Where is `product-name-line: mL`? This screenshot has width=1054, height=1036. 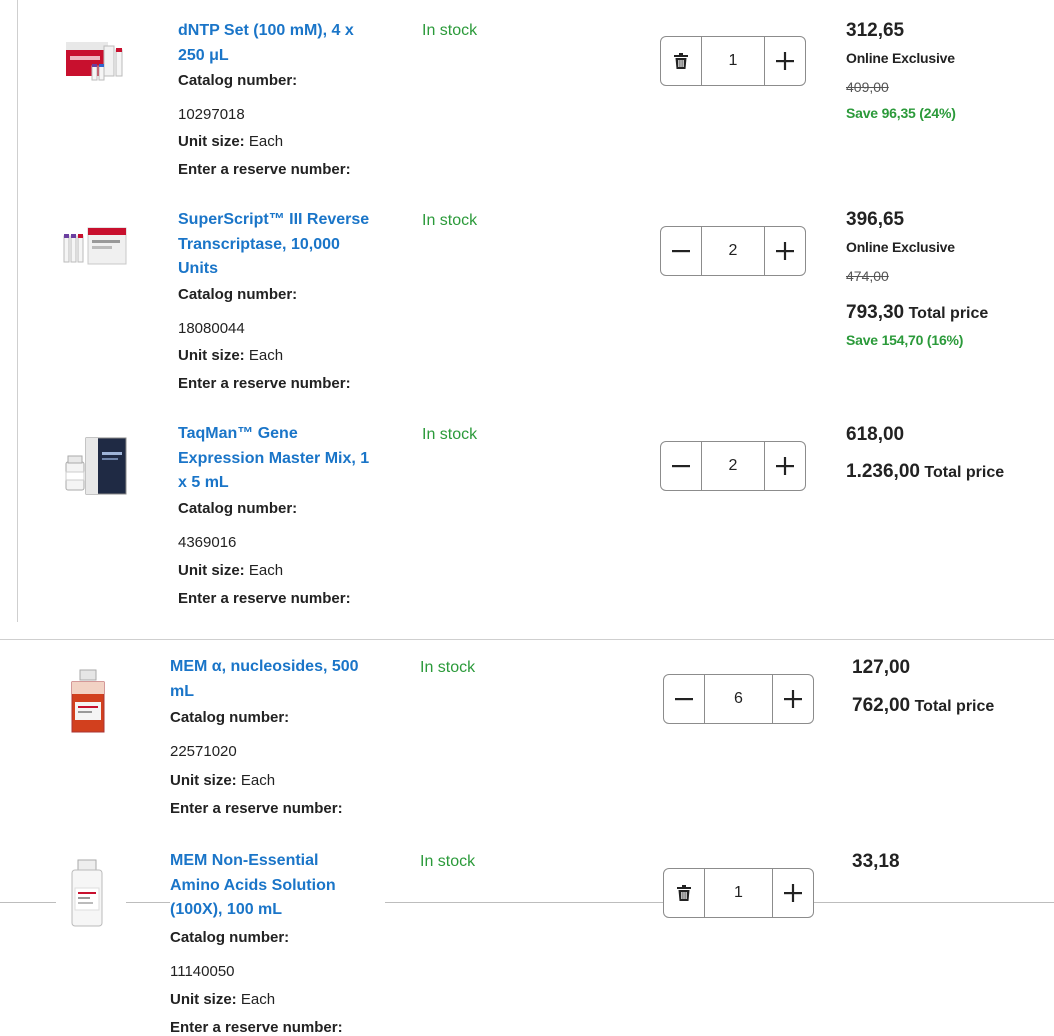
product-name-line: mL is located at coordinates (182, 691).